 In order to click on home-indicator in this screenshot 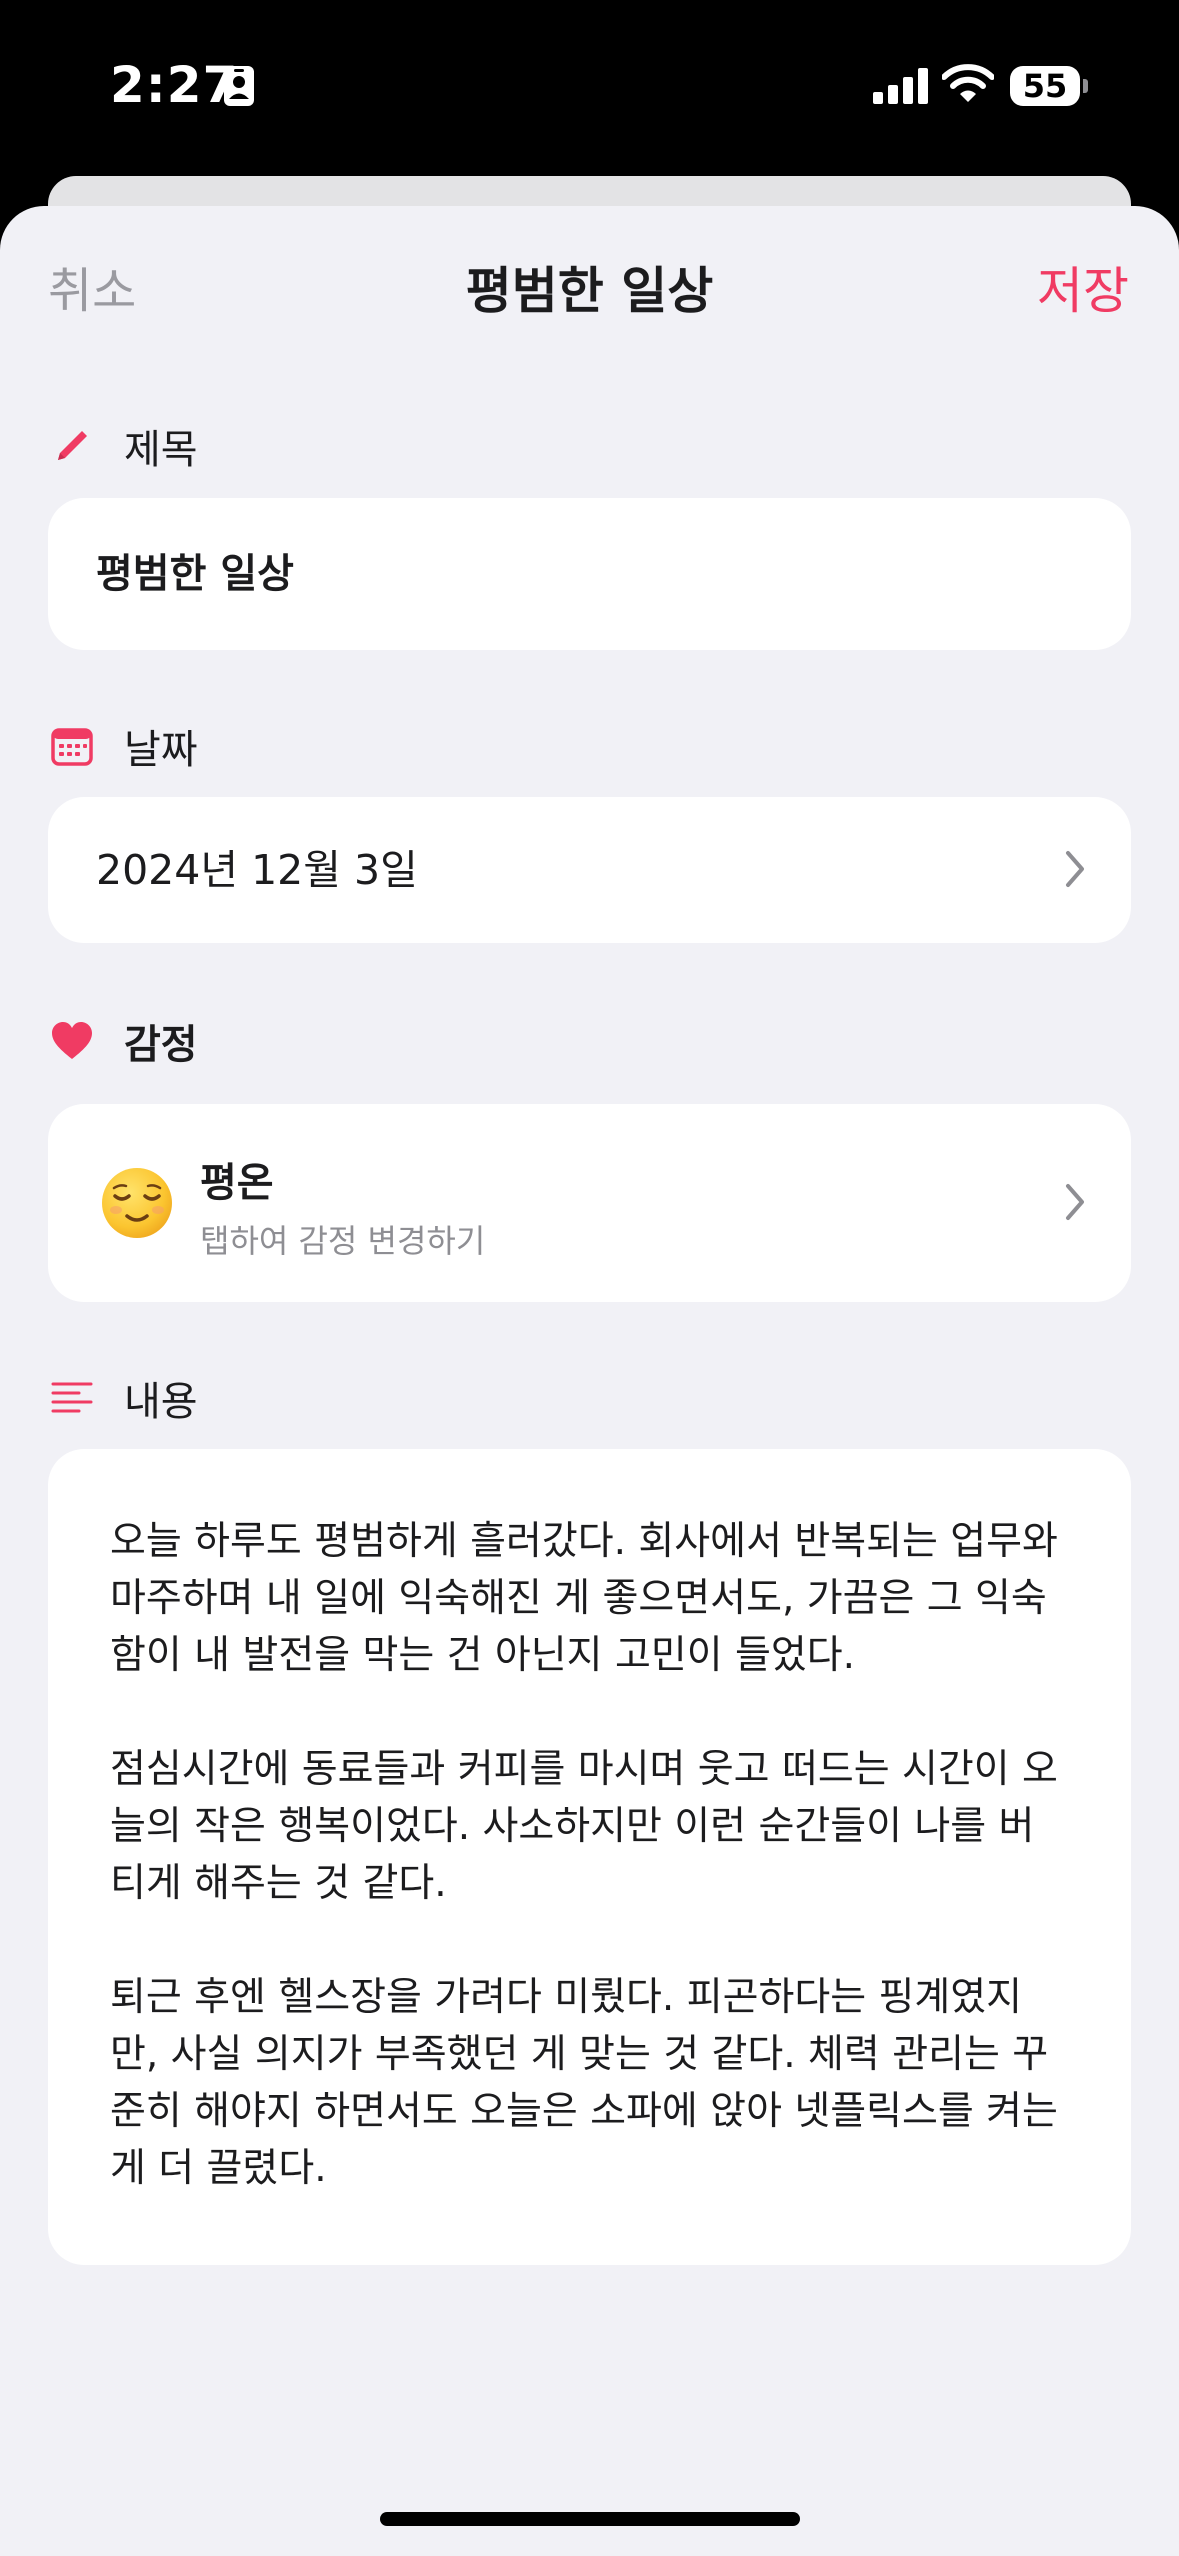, I will do `click(590, 2519)`.